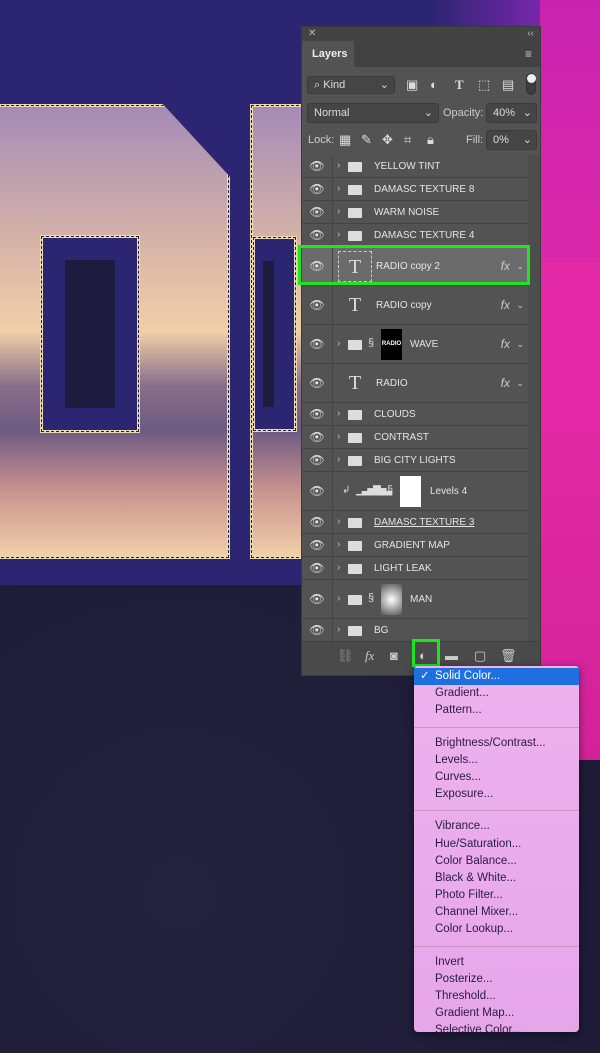 The image size is (600, 1053). Describe the element at coordinates (434, 85) in the screenshot. I see `adjustment-filter-icon: ◐` at that location.